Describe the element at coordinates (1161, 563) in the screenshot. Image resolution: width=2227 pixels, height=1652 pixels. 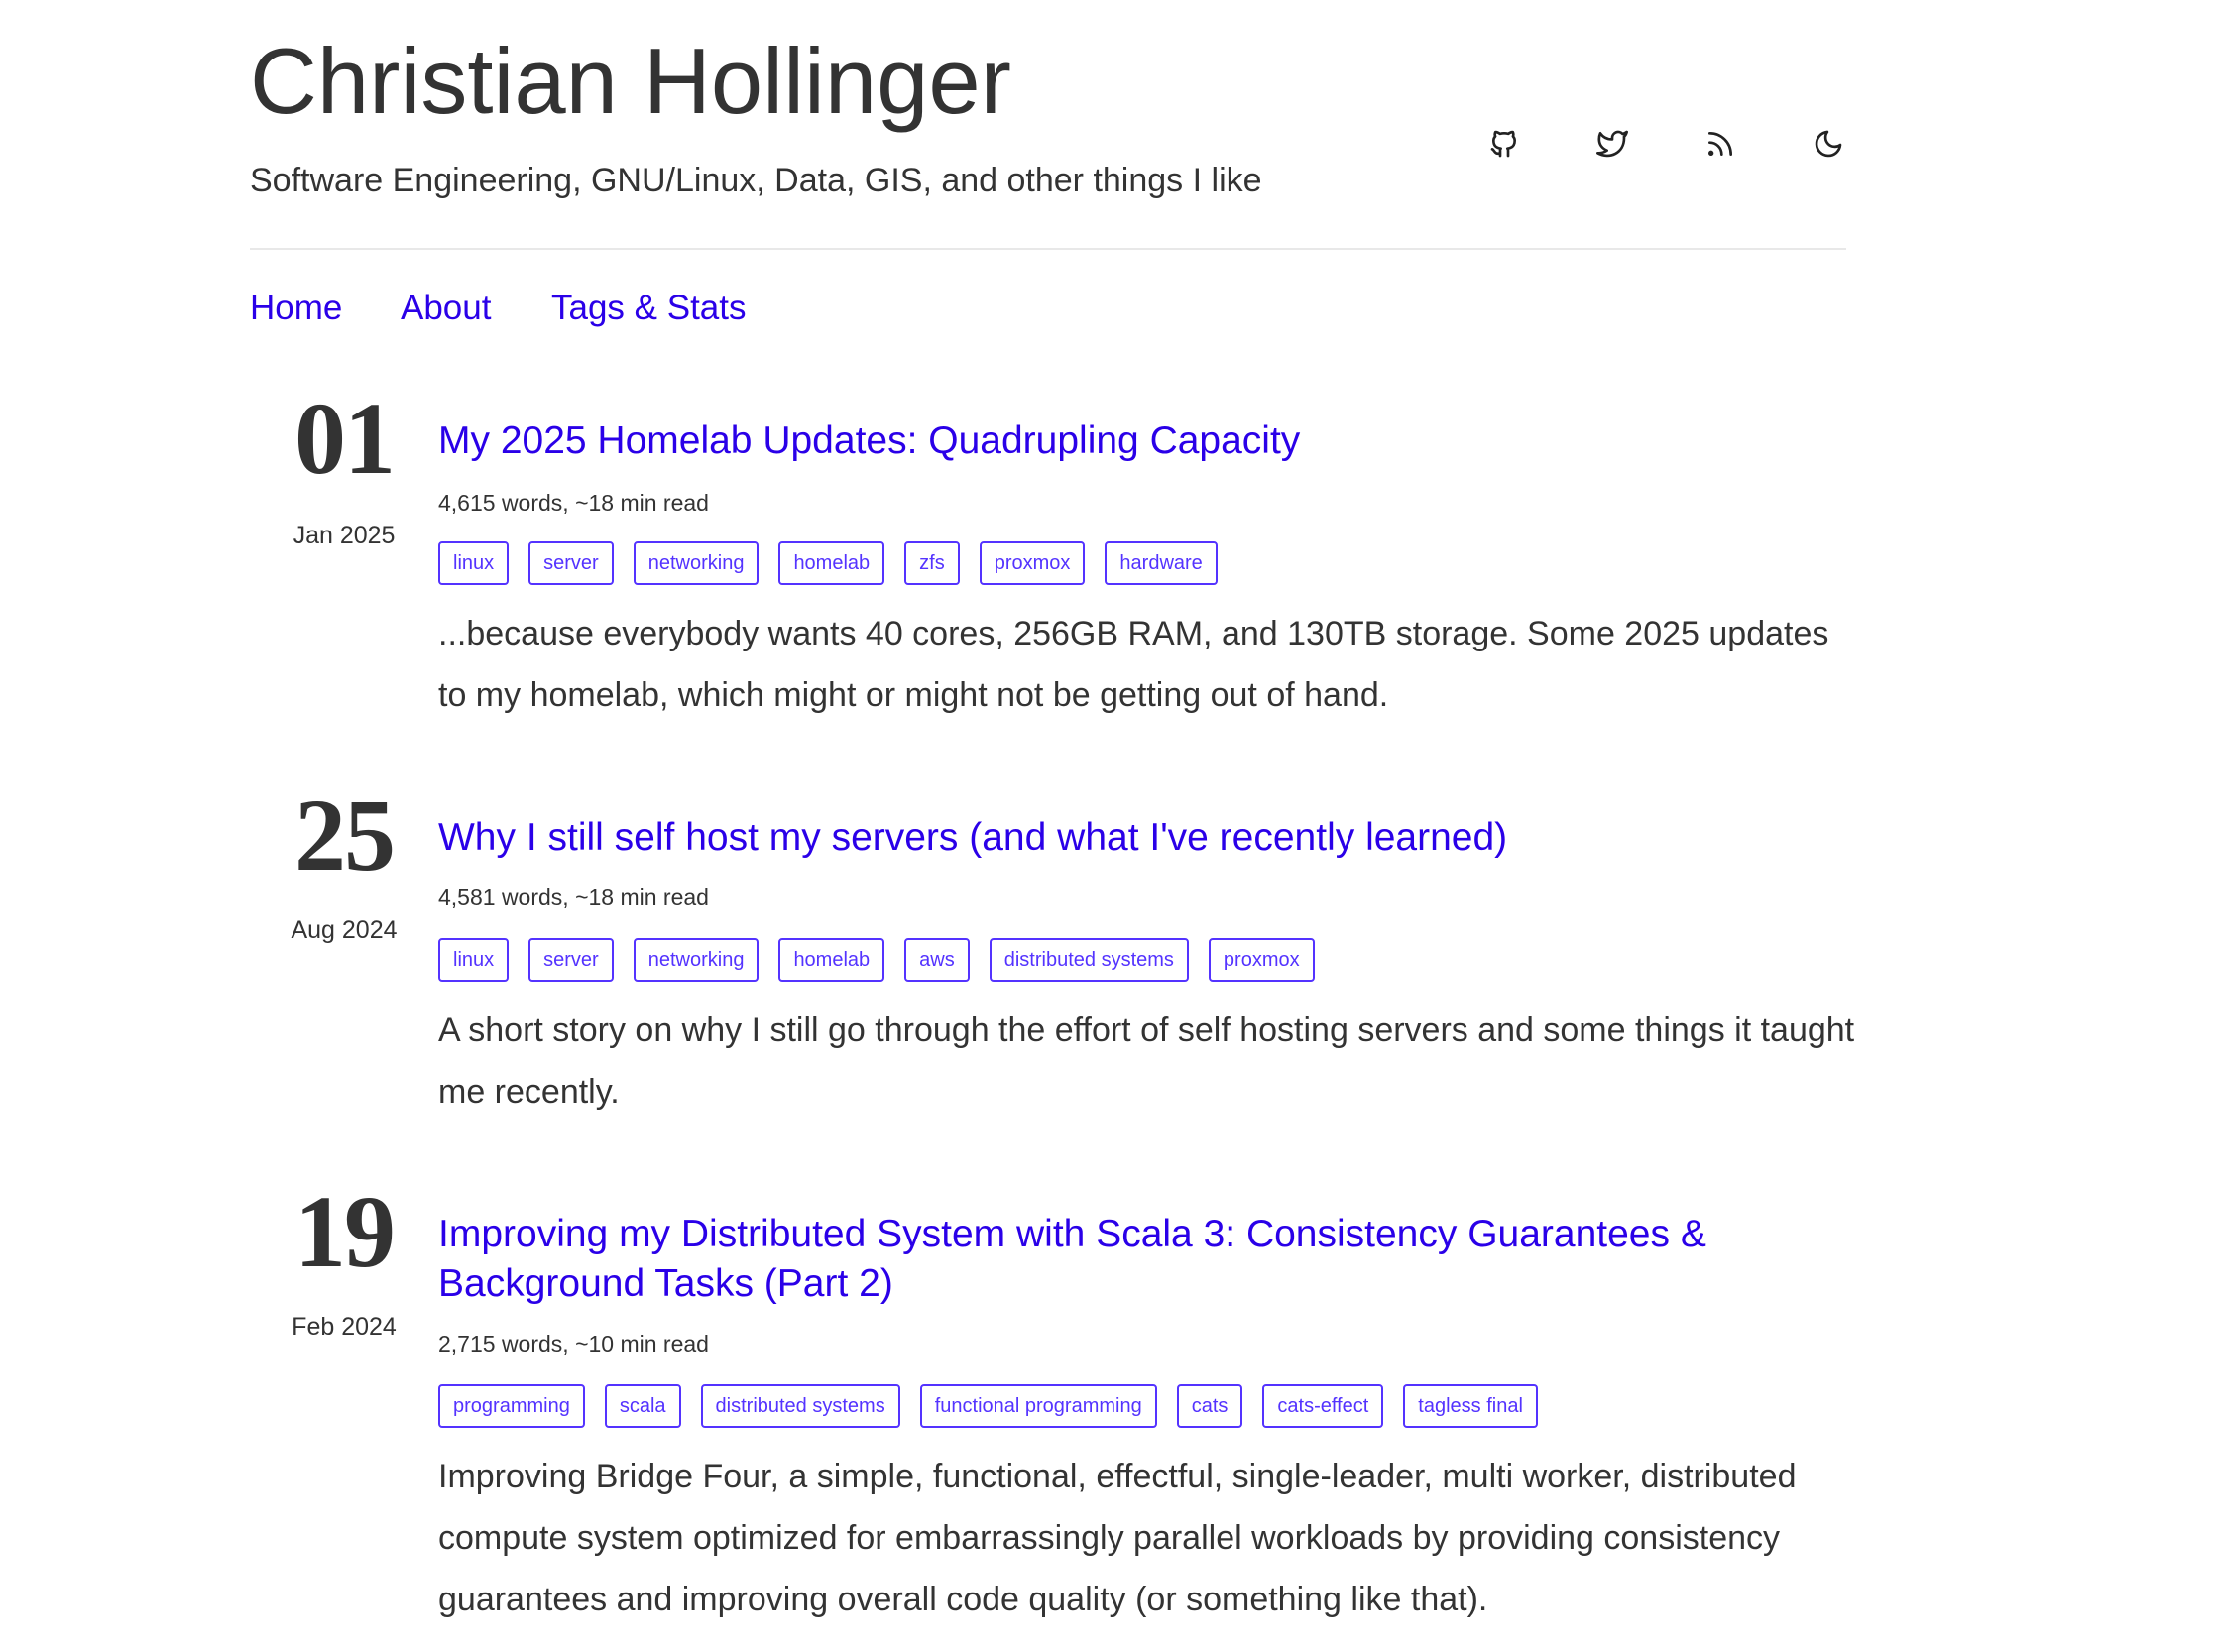
I see `tag-chip: hardware` at that location.